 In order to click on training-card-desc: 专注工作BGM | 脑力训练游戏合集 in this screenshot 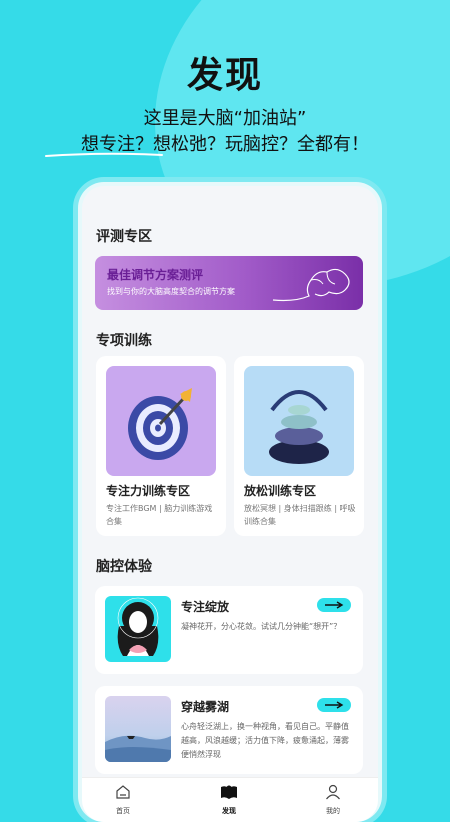, I will do `click(159, 515)`.